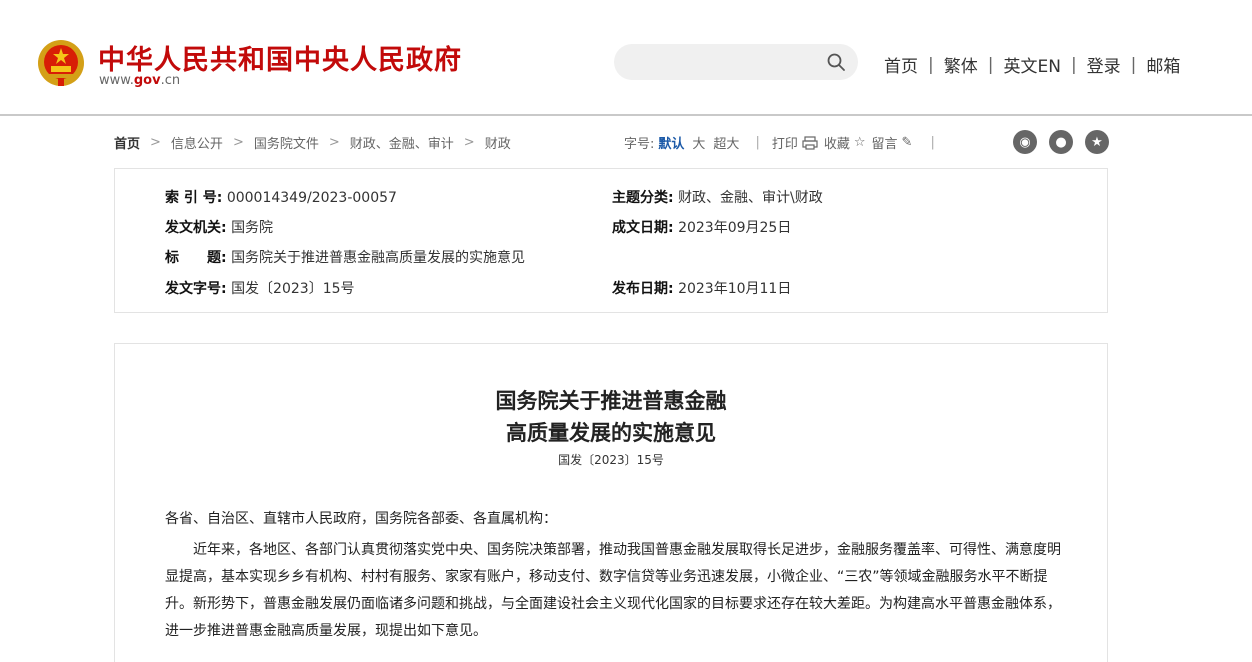 This screenshot has width=1252, height=662. I want to click on page-toolbar: 字号: 默认 大 超大 | 打印 收藏 ☆ 留言 ✎ |, so click(779, 142).